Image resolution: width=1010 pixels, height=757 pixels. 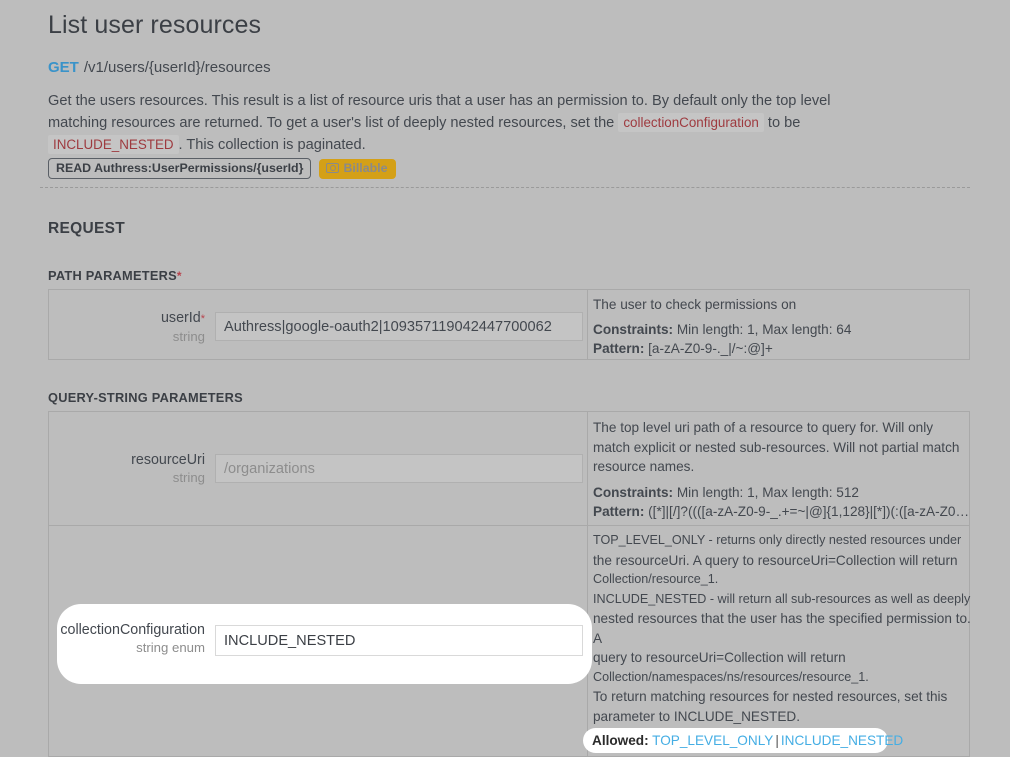 What do you see at coordinates (333, 168) in the screenshot?
I see `billable-coin-icon` at bounding box center [333, 168].